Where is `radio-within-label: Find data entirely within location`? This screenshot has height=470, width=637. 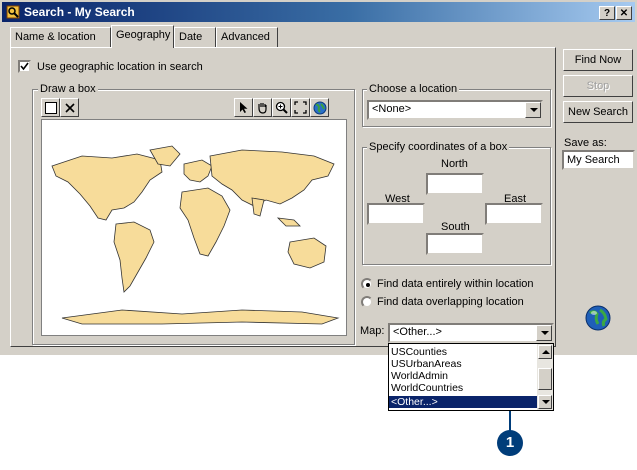 radio-within-label: Find data entirely within location is located at coordinates (455, 284).